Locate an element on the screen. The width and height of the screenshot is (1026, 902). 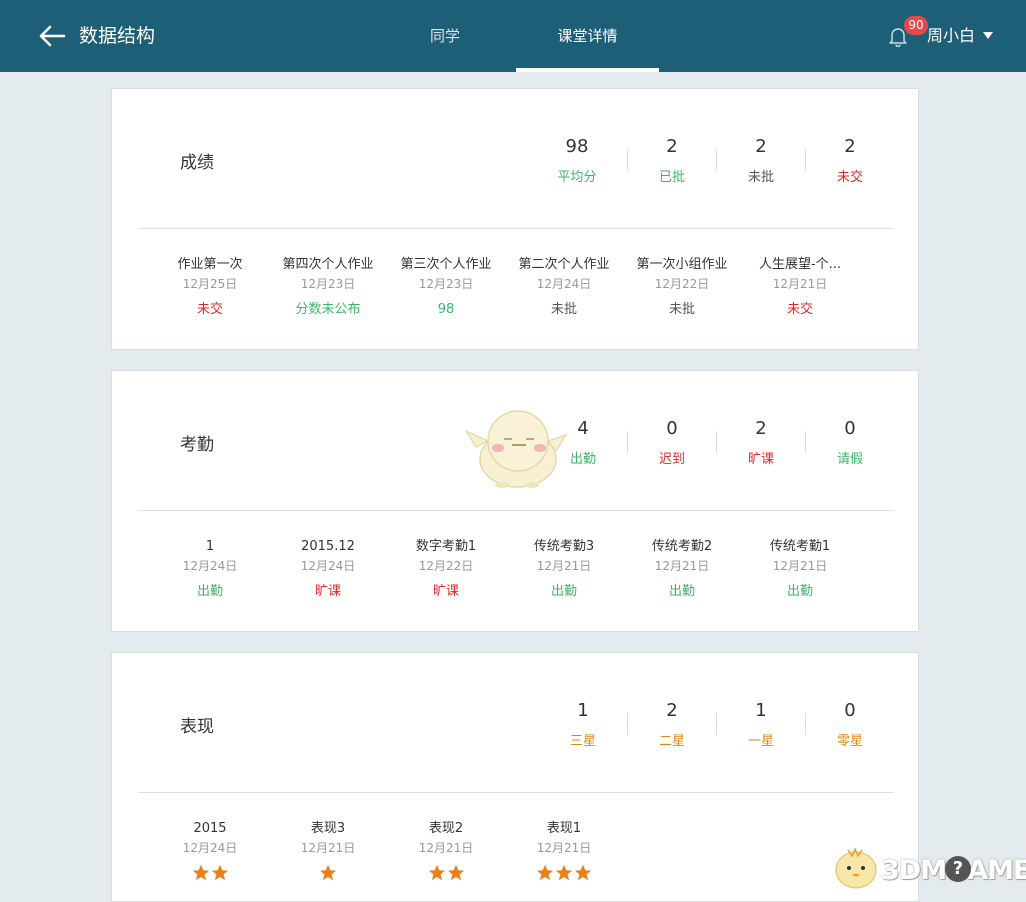
stat-label: 未交 is located at coordinates (849, 177).